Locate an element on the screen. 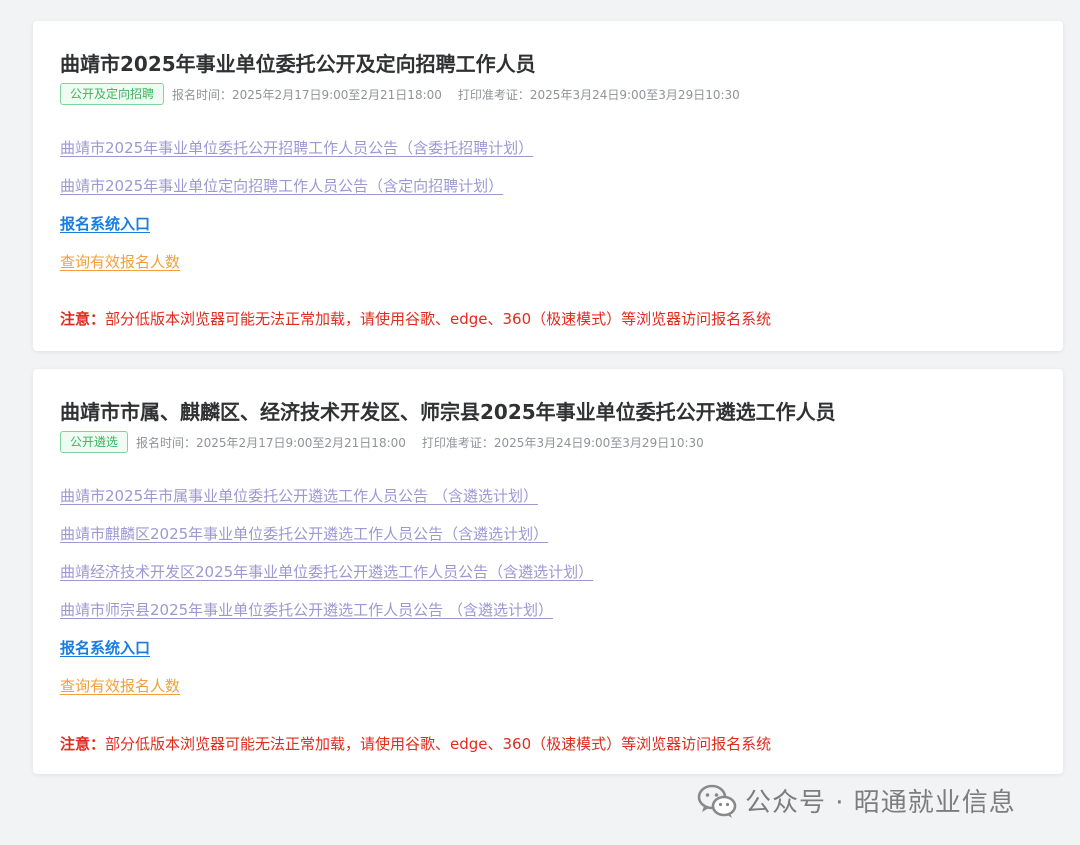  wechat-icon is located at coordinates (717, 801).